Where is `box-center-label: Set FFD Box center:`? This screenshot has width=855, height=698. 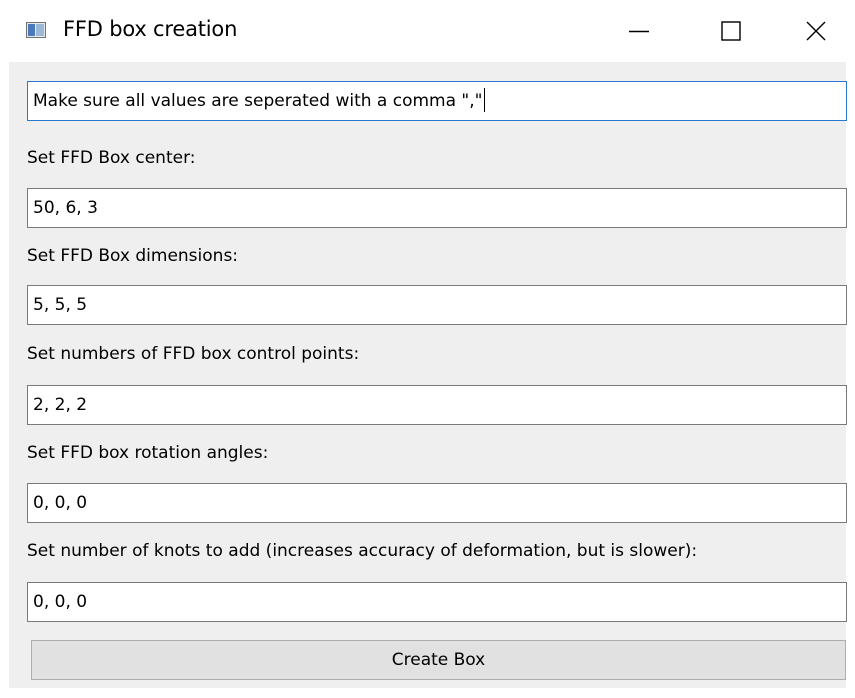
box-center-label: Set FFD Box center: is located at coordinates (111, 158).